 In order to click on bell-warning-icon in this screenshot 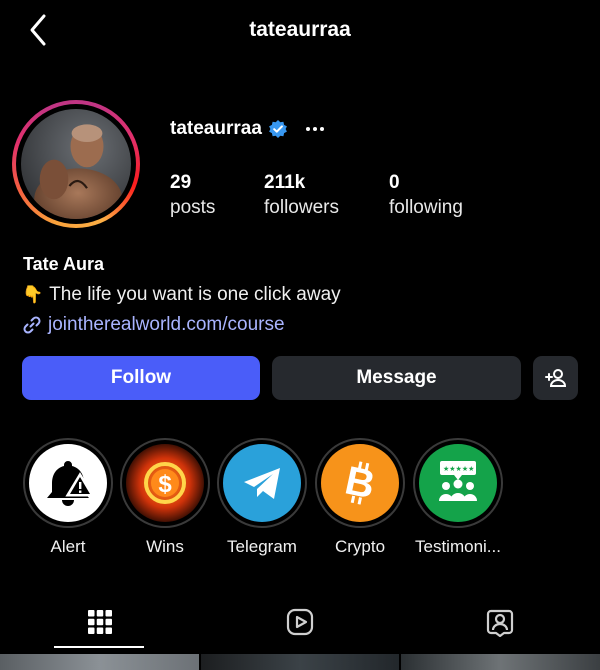, I will do `click(71, 483)`.